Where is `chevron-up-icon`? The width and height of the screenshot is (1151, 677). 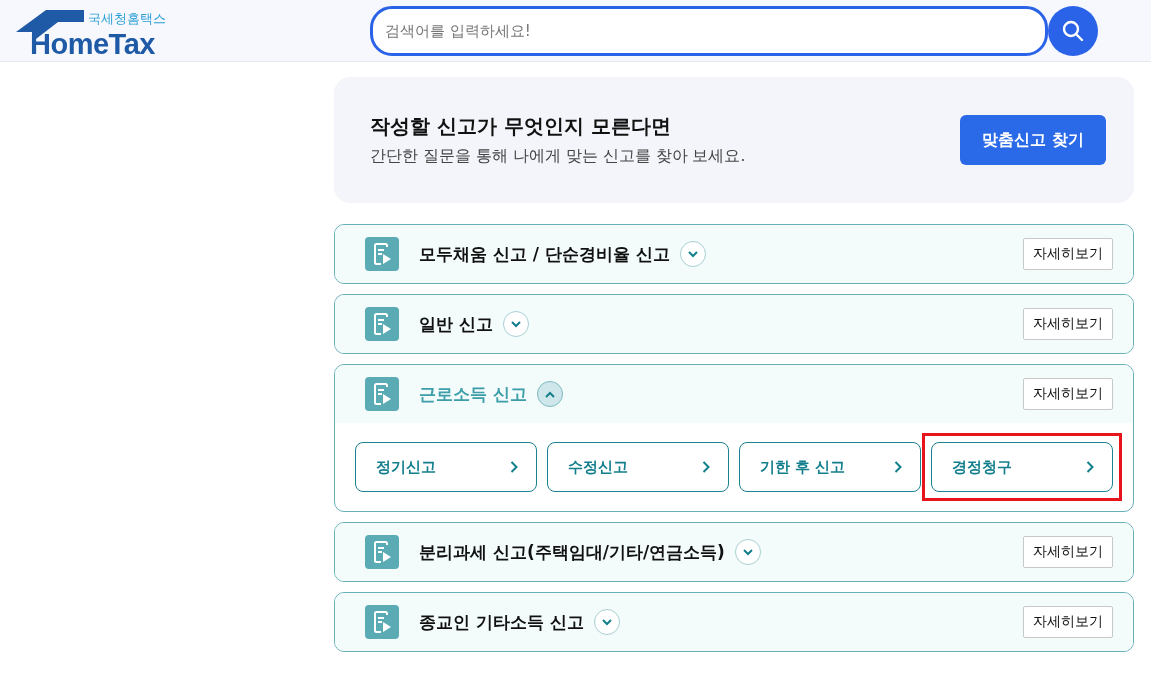 chevron-up-icon is located at coordinates (549, 394).